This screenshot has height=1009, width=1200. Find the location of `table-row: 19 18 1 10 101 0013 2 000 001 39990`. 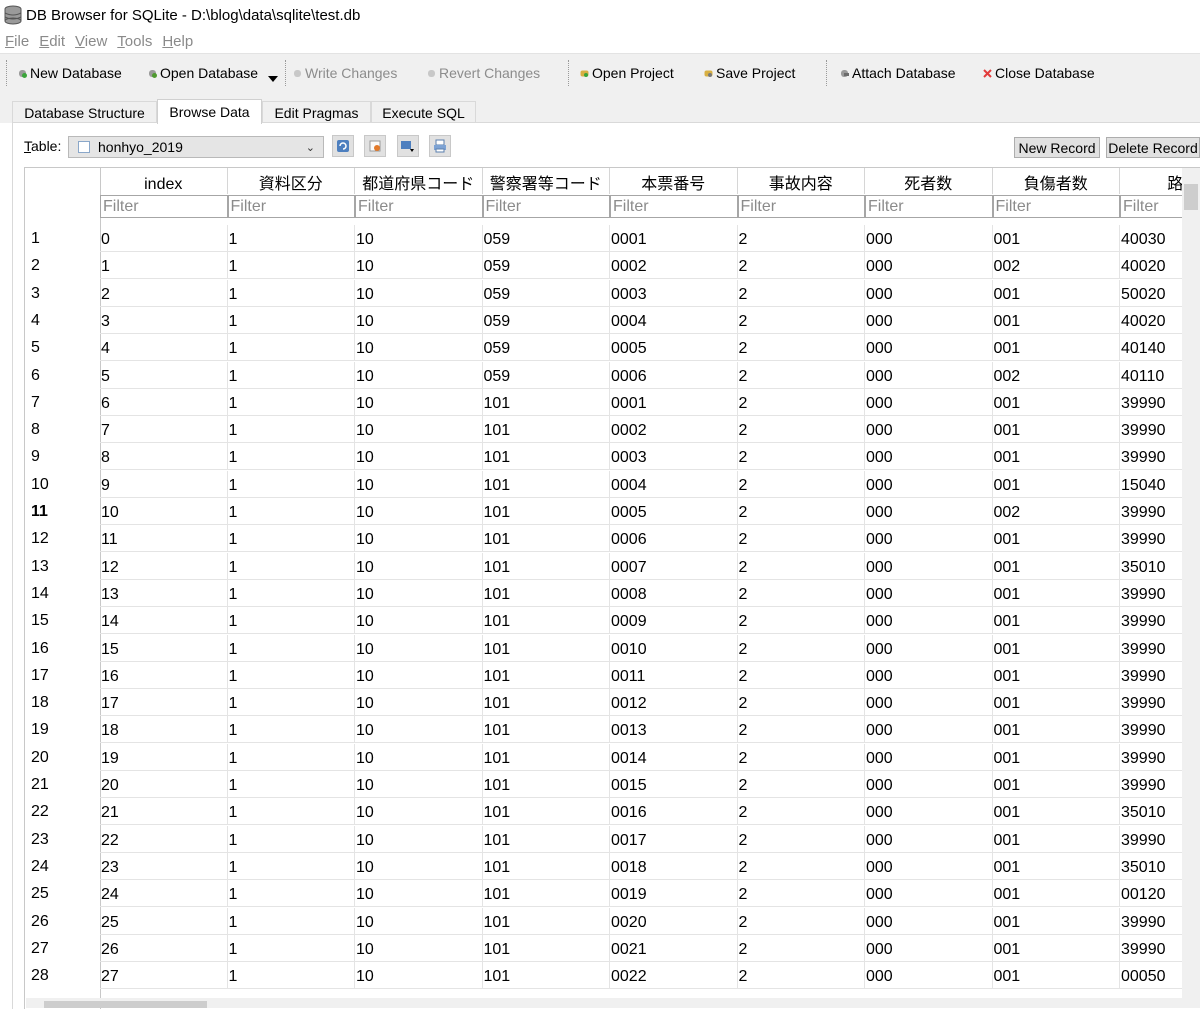

table-row: 19 18 1 10 101 0013 2 000 001 39990 is located at coordinates (612, 730).